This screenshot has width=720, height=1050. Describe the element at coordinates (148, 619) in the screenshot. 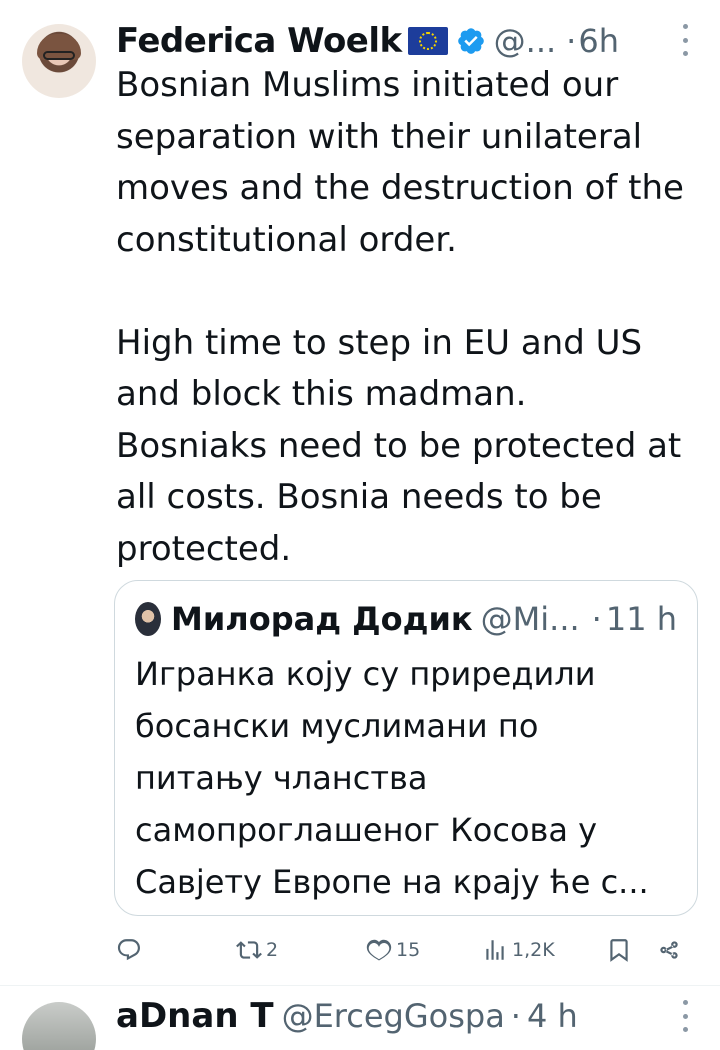

I see `quoted-author-avatar` at that location.